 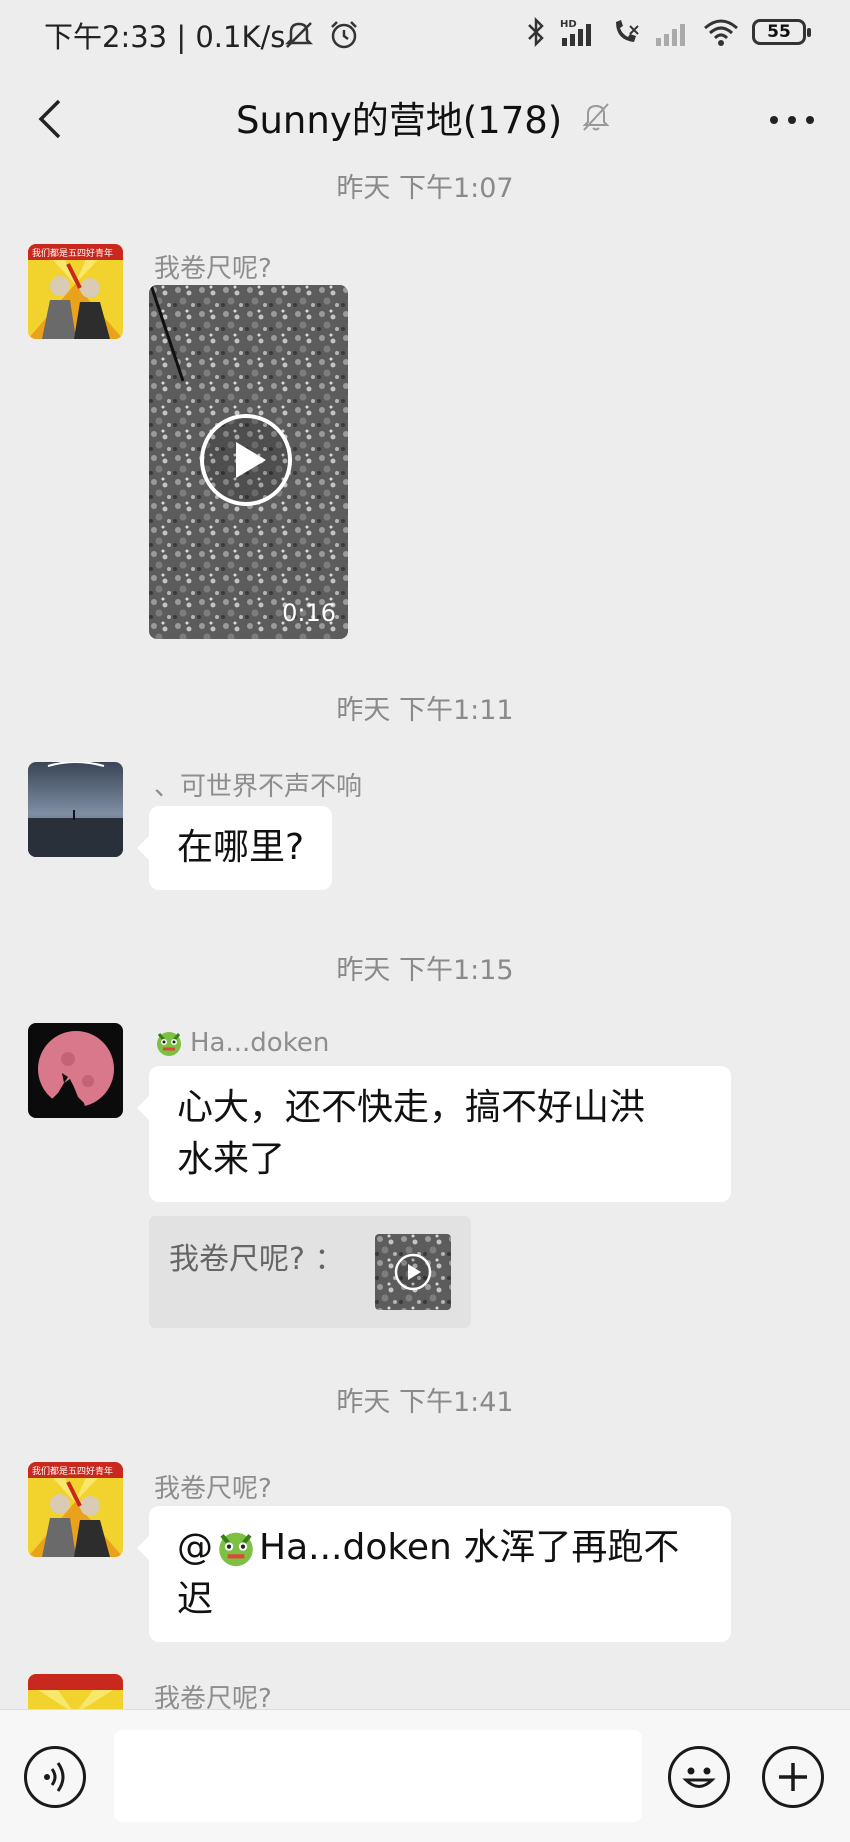 I want to click on play-icon, so click(x=246, y=460).